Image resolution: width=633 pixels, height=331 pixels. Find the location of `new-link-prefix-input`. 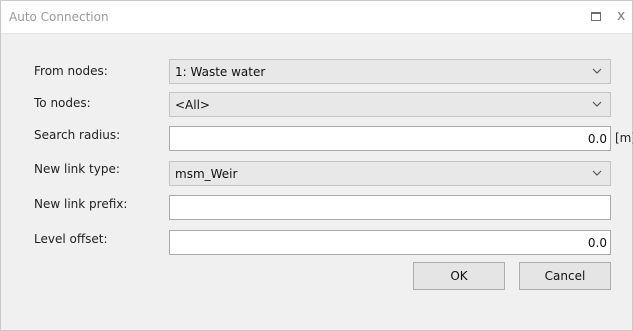

new-link-prefix-input is located at coordinates (390, 207).